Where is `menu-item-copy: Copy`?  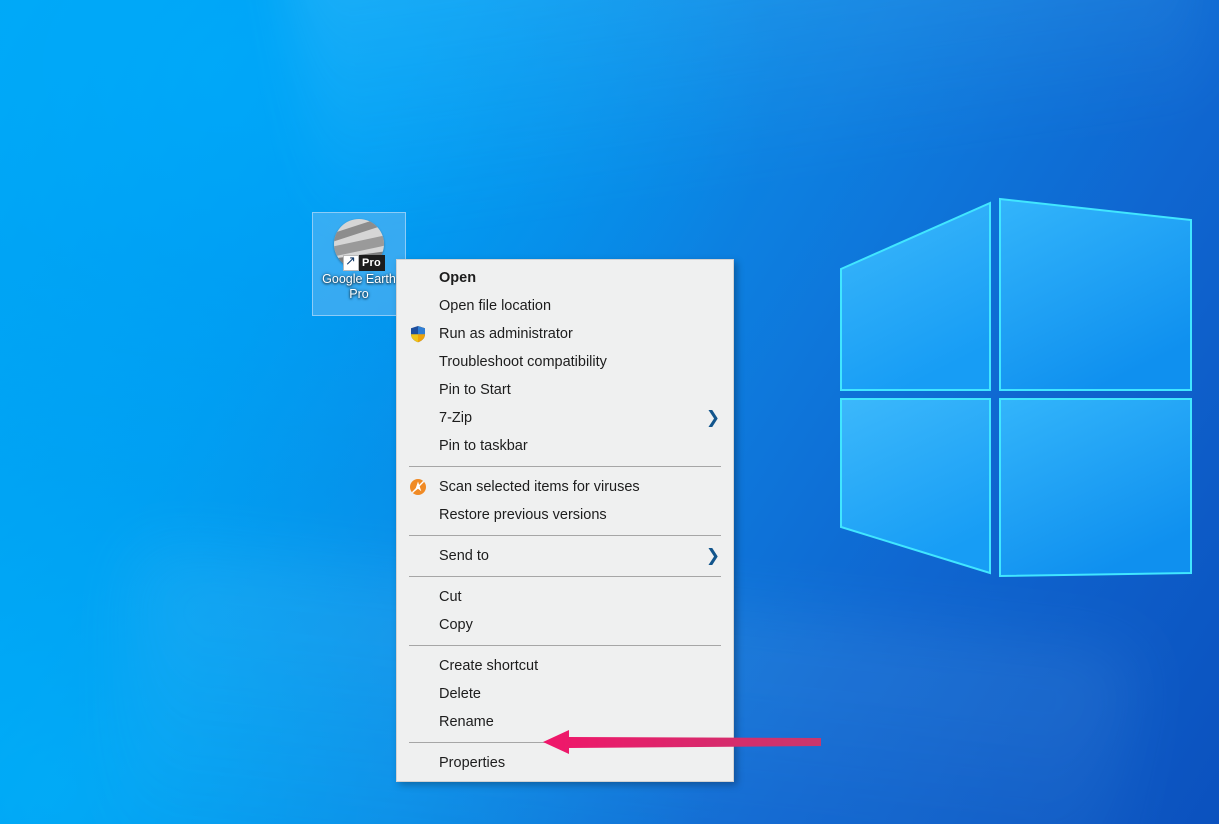 menu-item-copy: Copy is located at coordinates (565, 625).